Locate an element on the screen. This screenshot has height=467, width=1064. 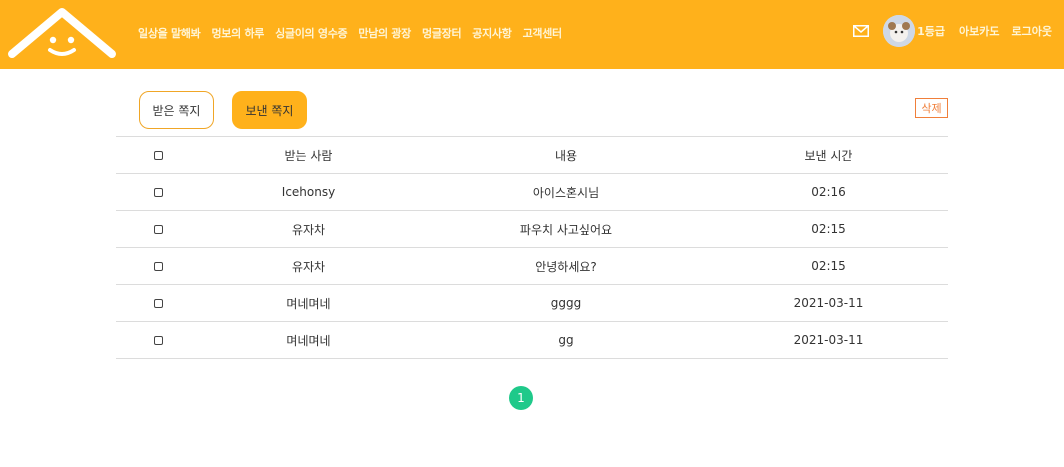
row-content: gggg is located at coordinates (566, 303).